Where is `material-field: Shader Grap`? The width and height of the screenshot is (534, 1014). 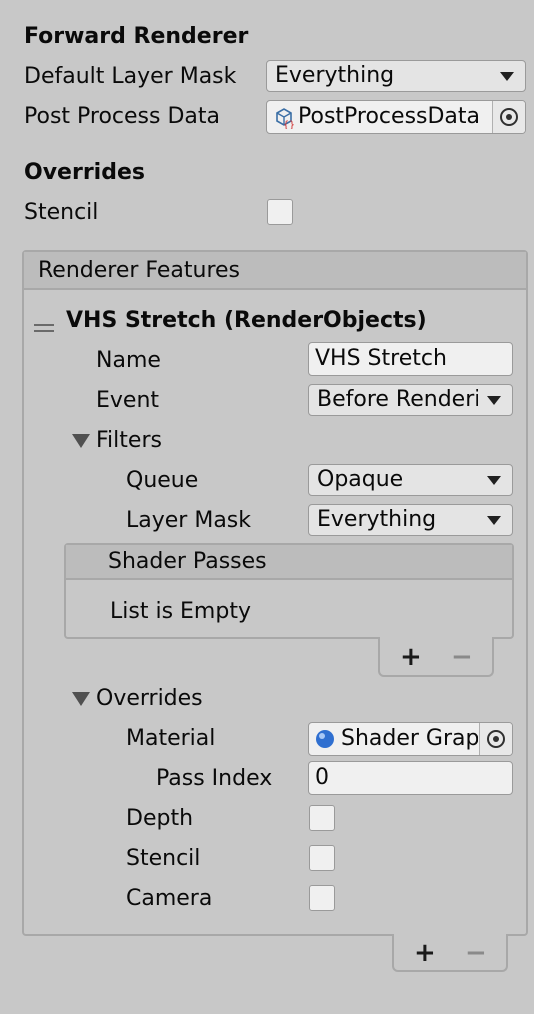
material-field: Shader Grap is located at coordinates (410, 739).